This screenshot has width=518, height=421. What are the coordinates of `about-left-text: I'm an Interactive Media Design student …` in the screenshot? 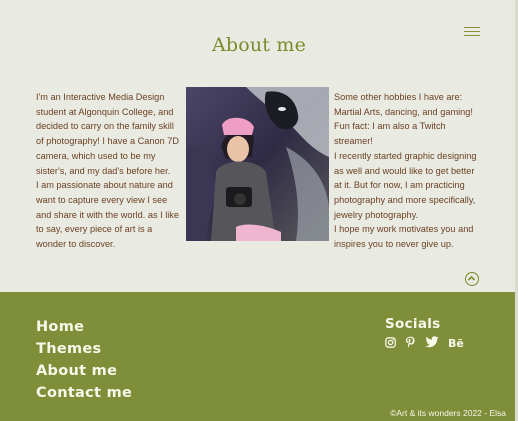 It's located at (110, 171).